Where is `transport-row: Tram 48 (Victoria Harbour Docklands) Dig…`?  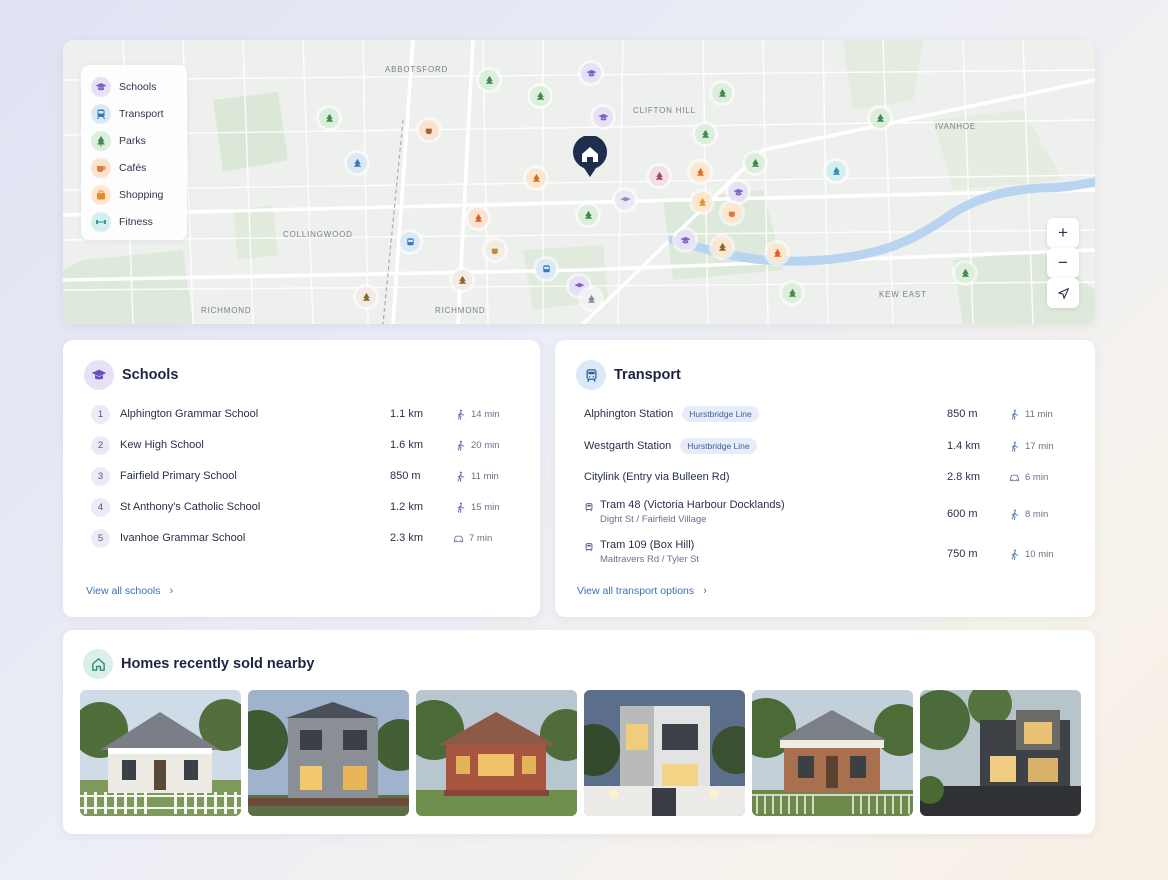
transport-row: Tram 48 (Victoria Harbour Docklands) Dig… is located at coordinates (825, 514).